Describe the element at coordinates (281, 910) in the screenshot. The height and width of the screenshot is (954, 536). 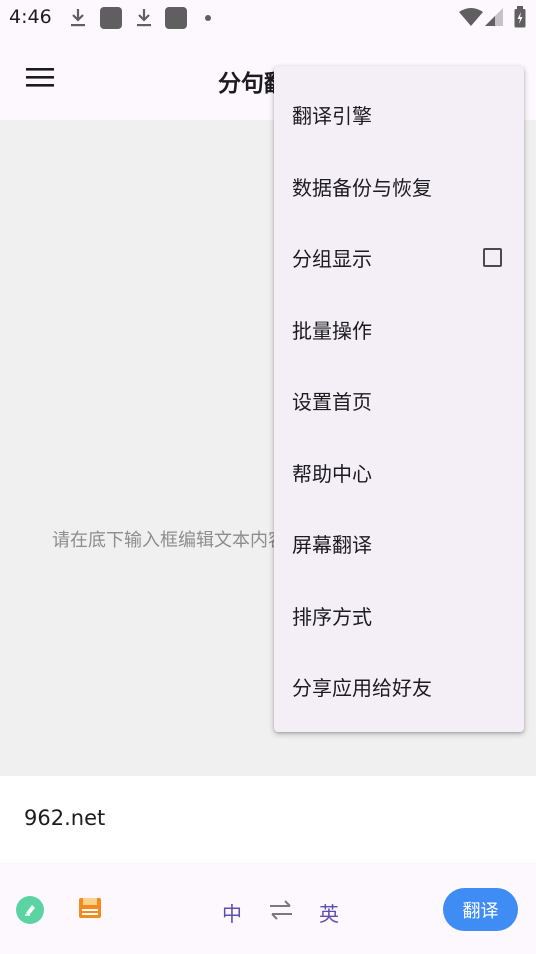
I see `swap-languages-icon` at that location.